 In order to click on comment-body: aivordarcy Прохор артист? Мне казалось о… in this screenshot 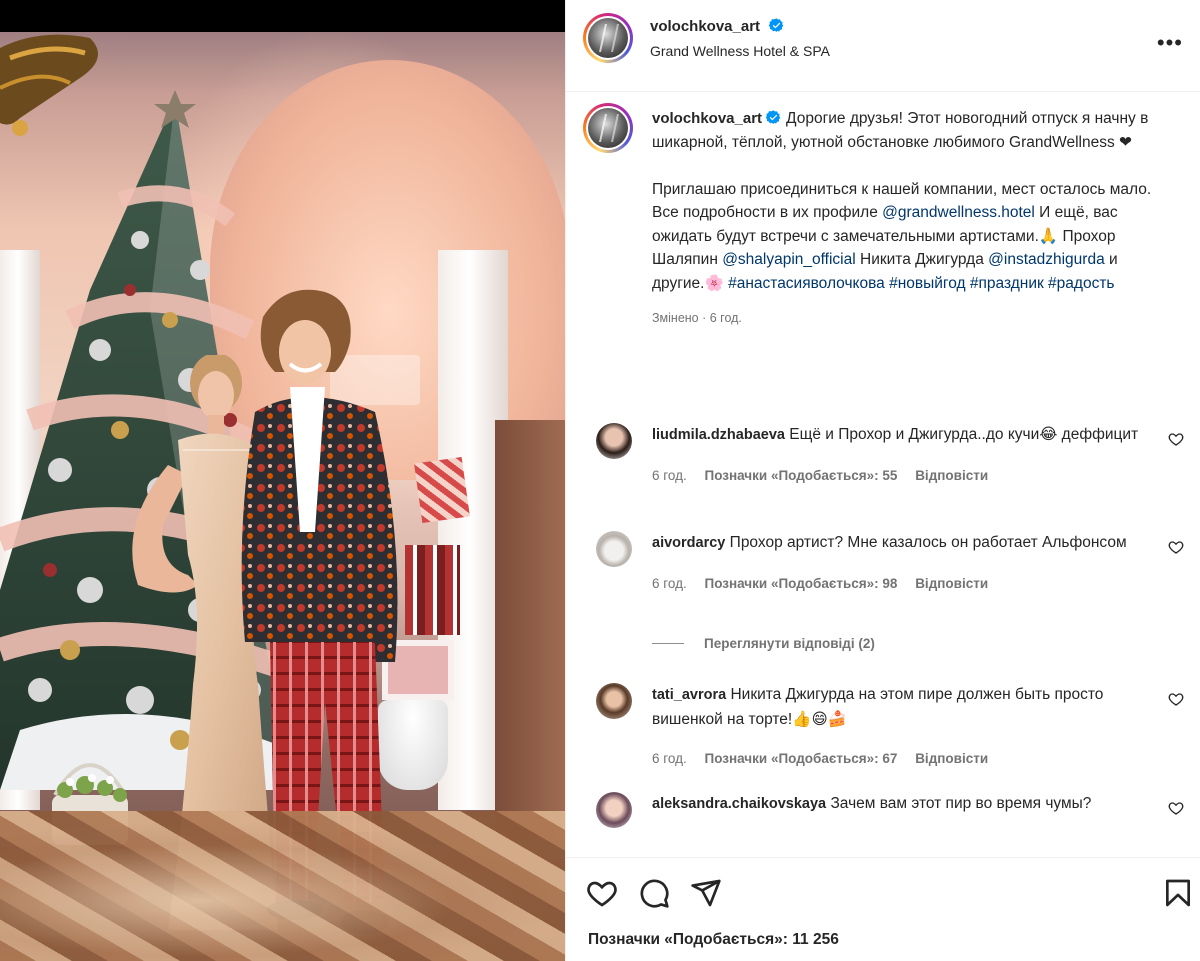, I will do `click(899, 563)`.